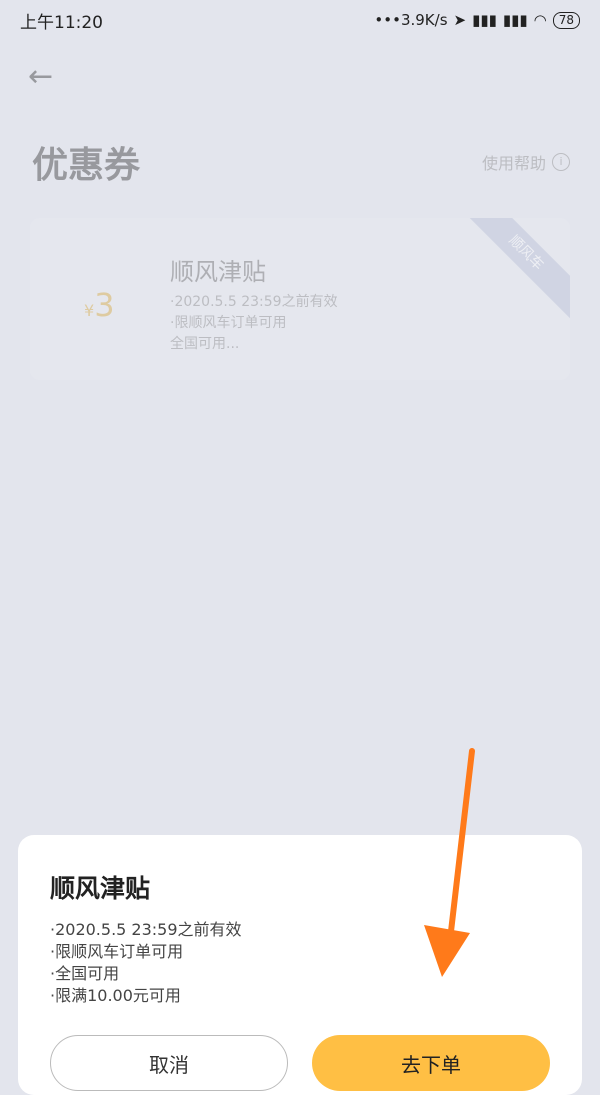 The width and height of the screenshot is (600, 1095). What do you see at coordinates (411, 20) in the screenshot?
I see `network-speed: •••3.9K/s` at bounding box center [411, 20].